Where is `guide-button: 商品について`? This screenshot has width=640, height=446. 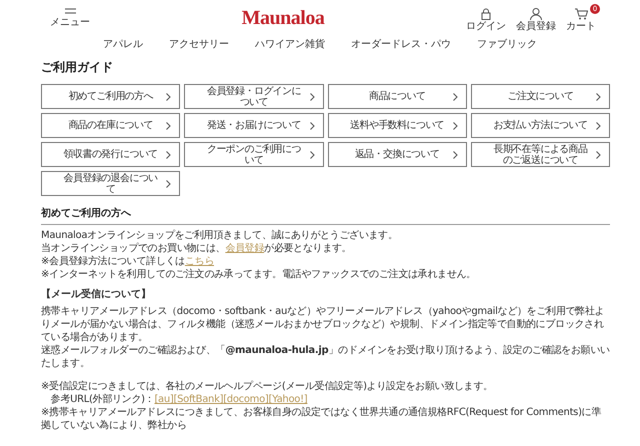
guide-button: 商品について is located at coordinates (397, 96).